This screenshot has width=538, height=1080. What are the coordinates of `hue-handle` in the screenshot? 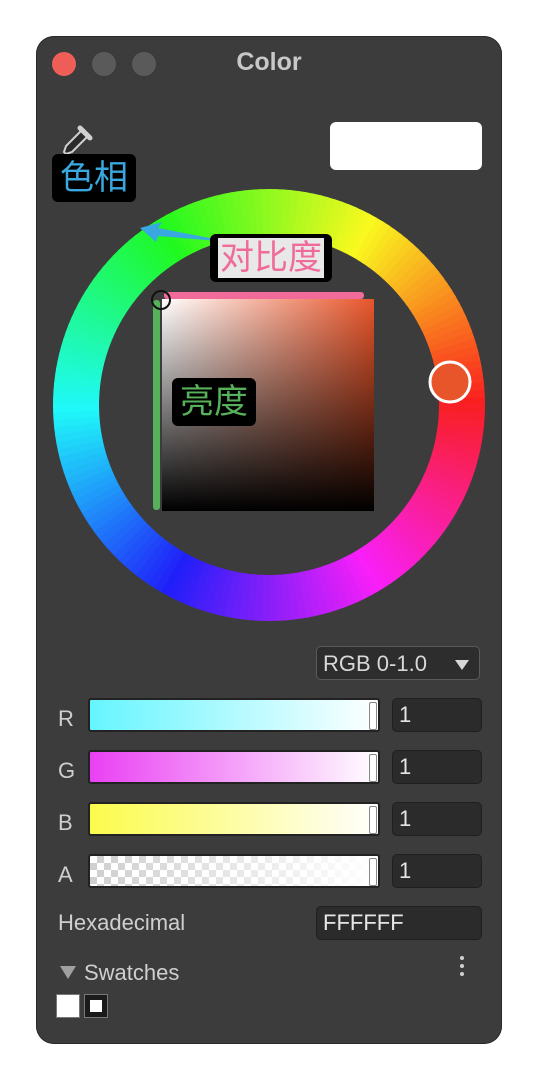 It's located at (450, 382).